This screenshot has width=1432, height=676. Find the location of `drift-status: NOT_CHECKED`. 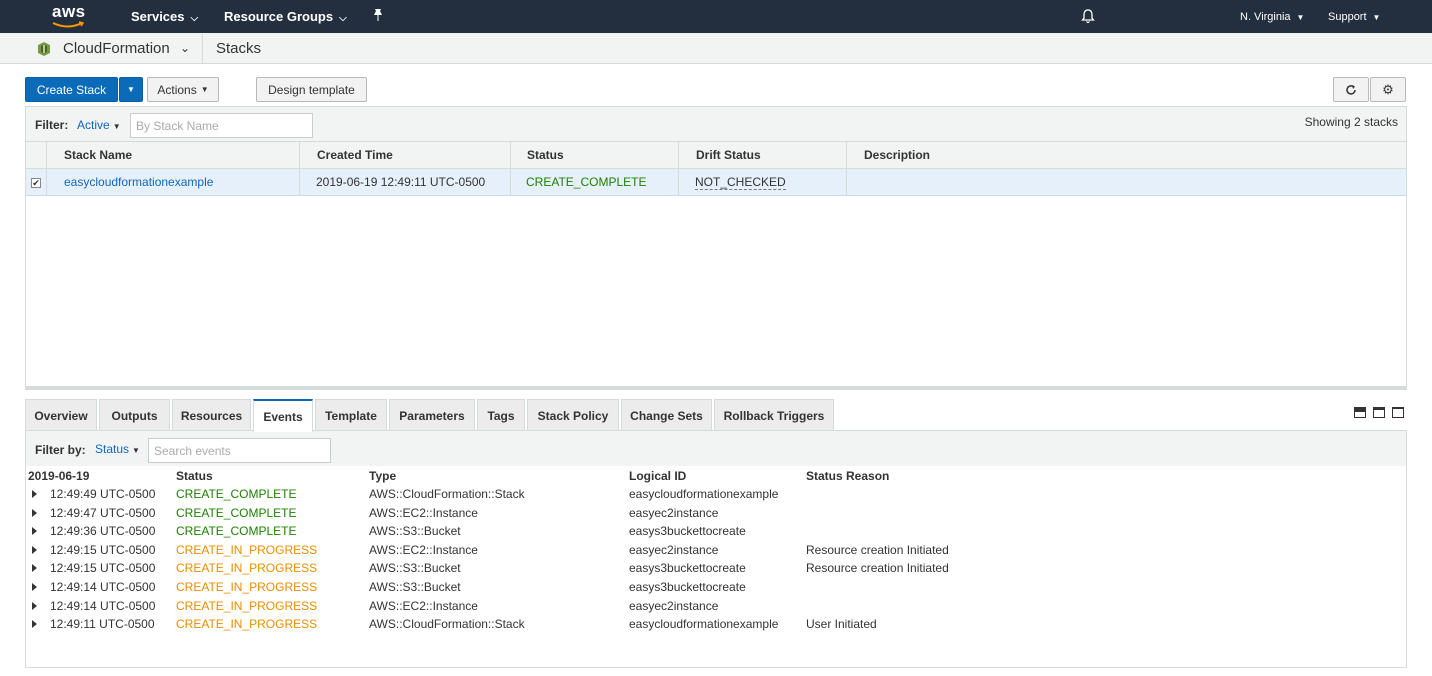

drift-status: NOT_CHECKED is located at coordinates (740, 182).